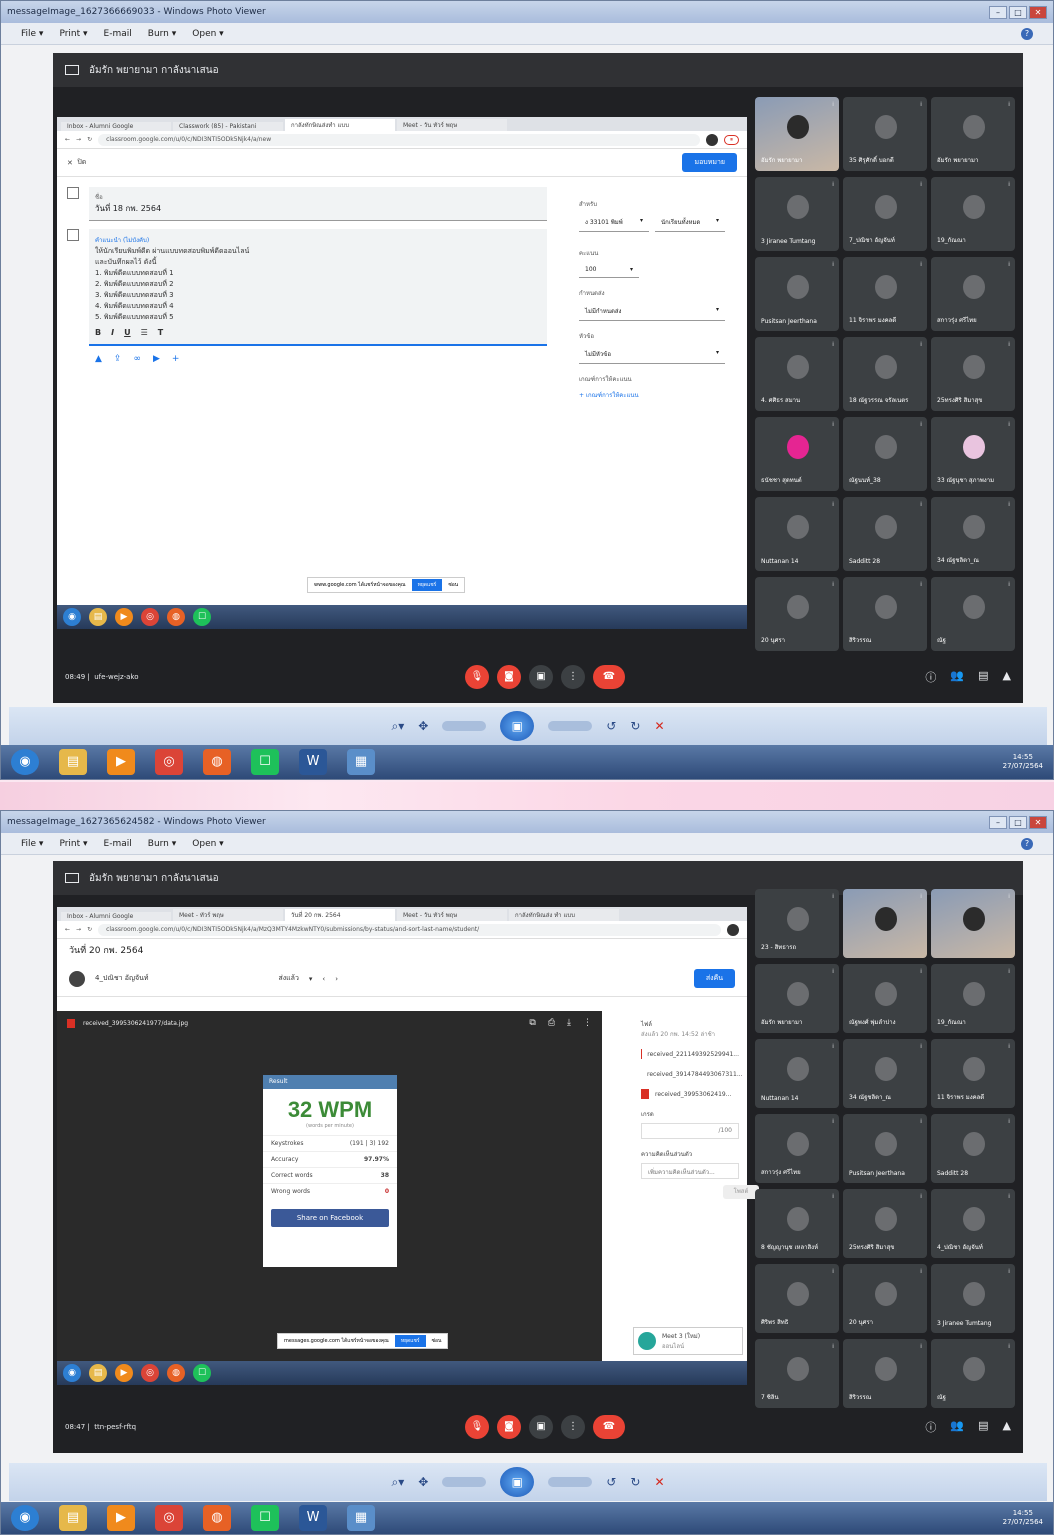 The width and height of the screenshot is (1054, 1535). What do you see at coordinates (973, 294) in the screenshot?
I see `participant-tile: ⁞ สกาวรุ่ง ศรีไทย` at bounding box center [973, 294].